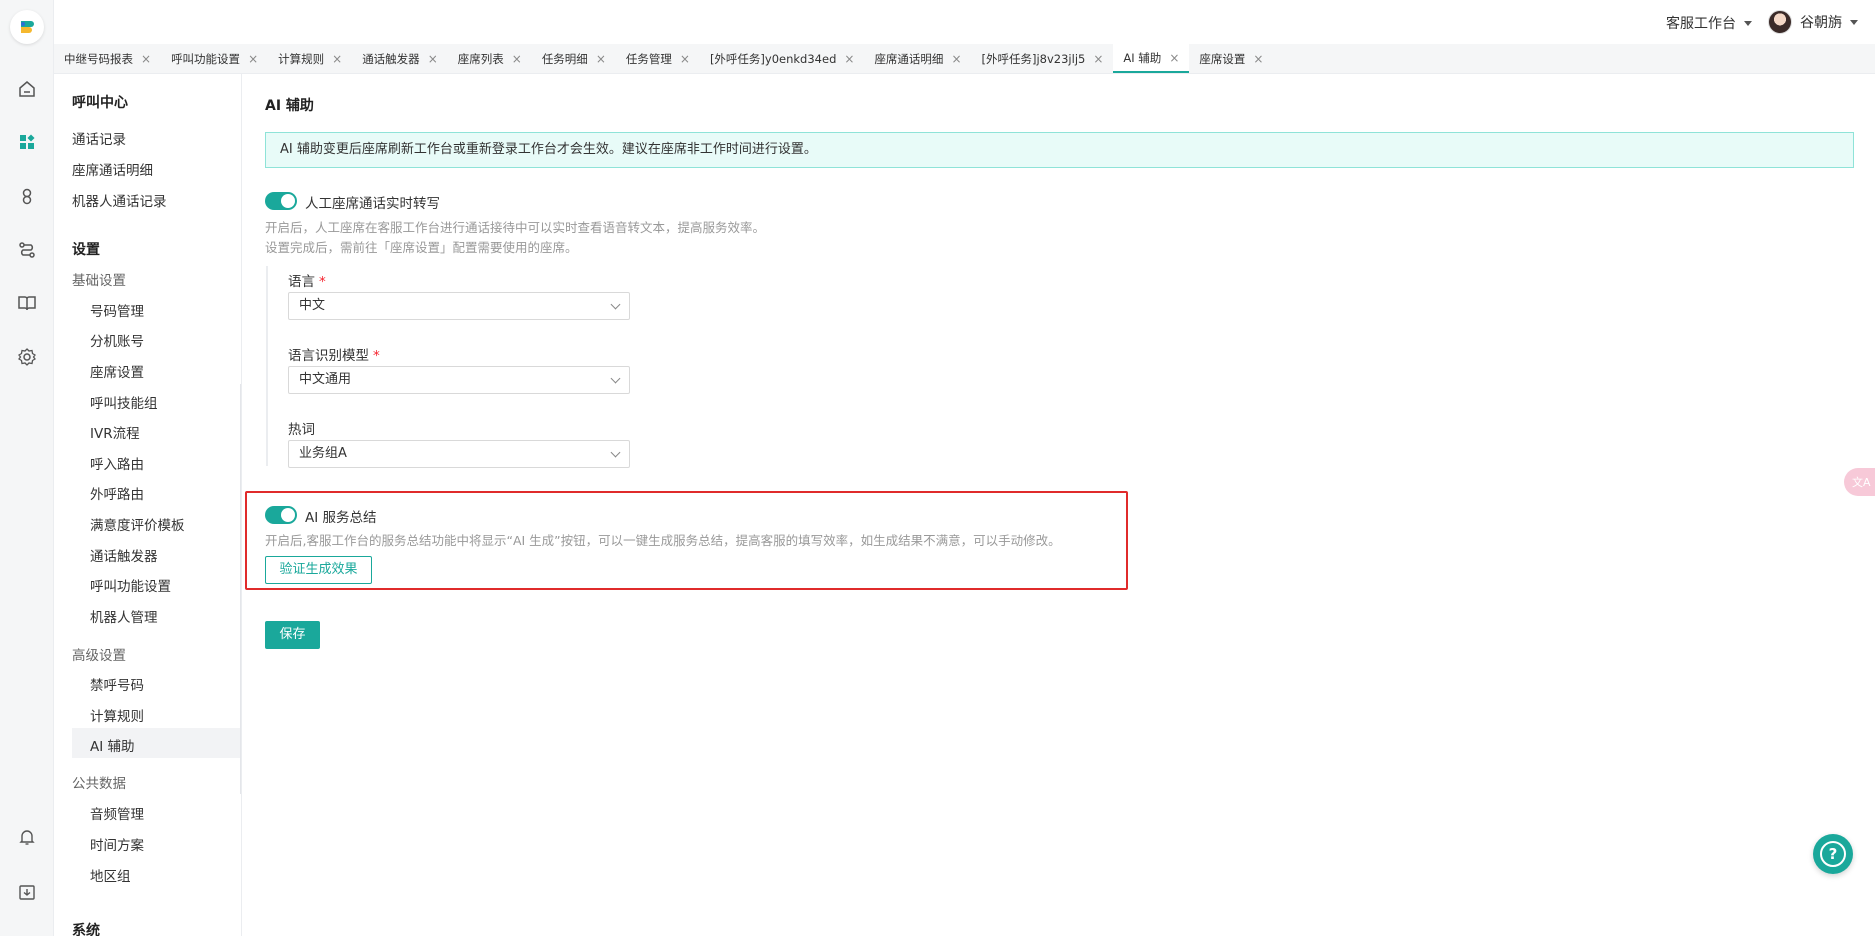 Image resolution: width=1875 pixels, height=936 pixels. Describe the element at coordinates (214, 58) in the screenshot. I see `tab-1: 呼叫功能设置 ×` at that location.